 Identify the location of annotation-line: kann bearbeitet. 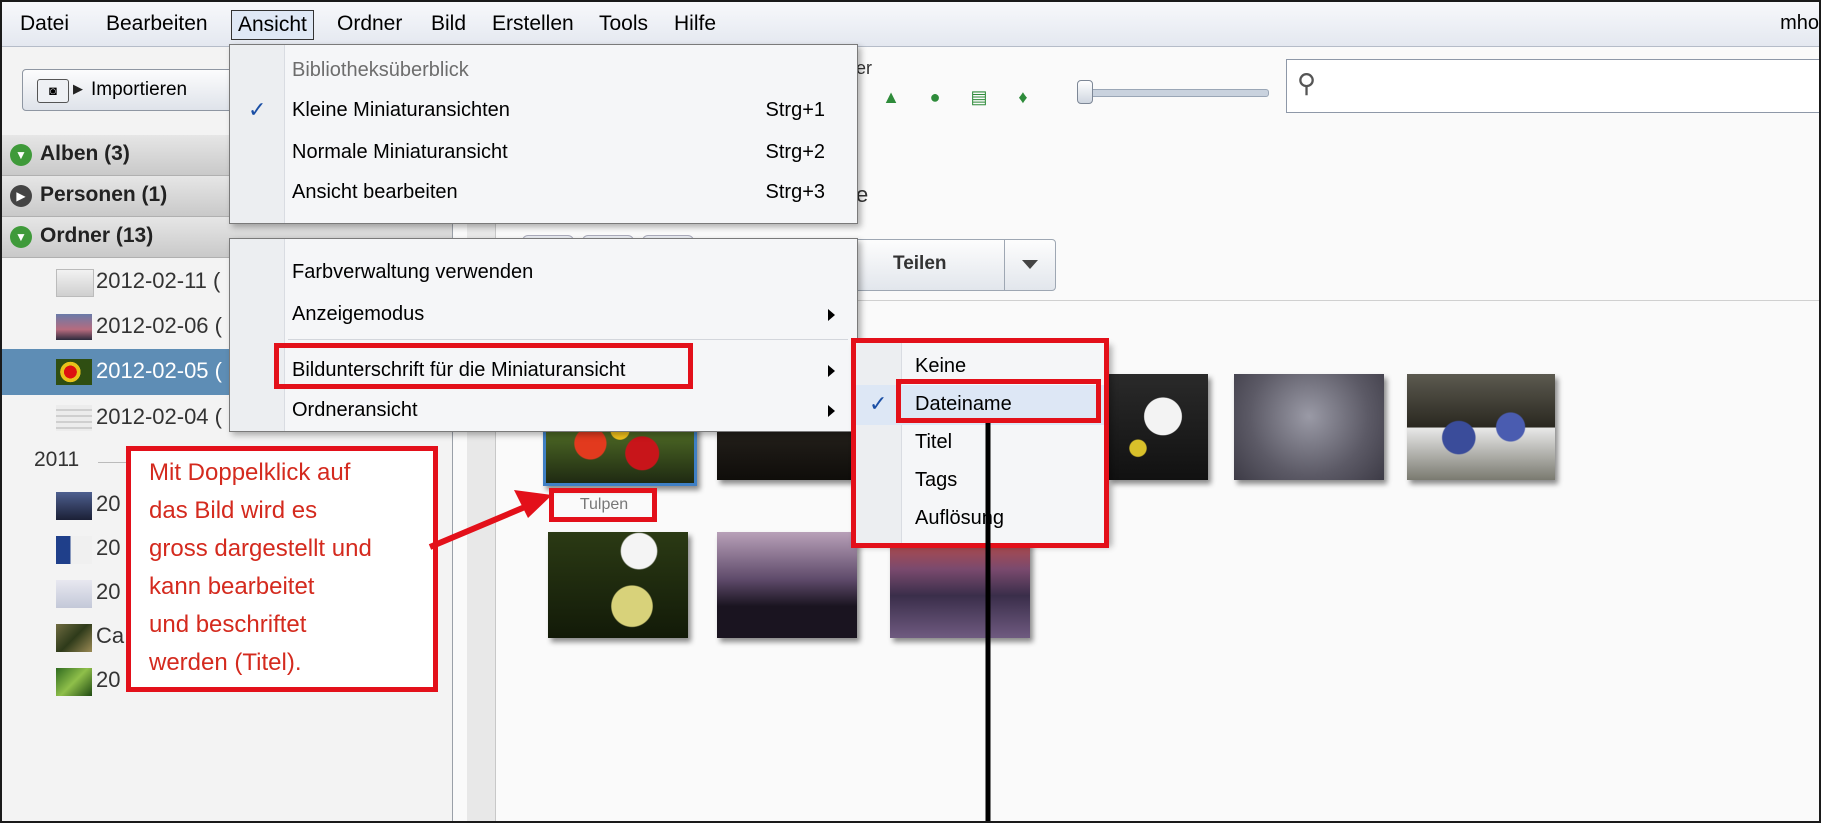
(232, 586).